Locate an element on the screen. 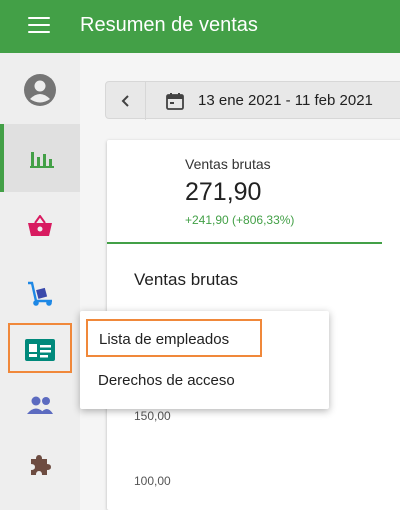  date-range-filter: 13 ene 2021 - 11 feb 2021 is located at coordinates (252, 100).